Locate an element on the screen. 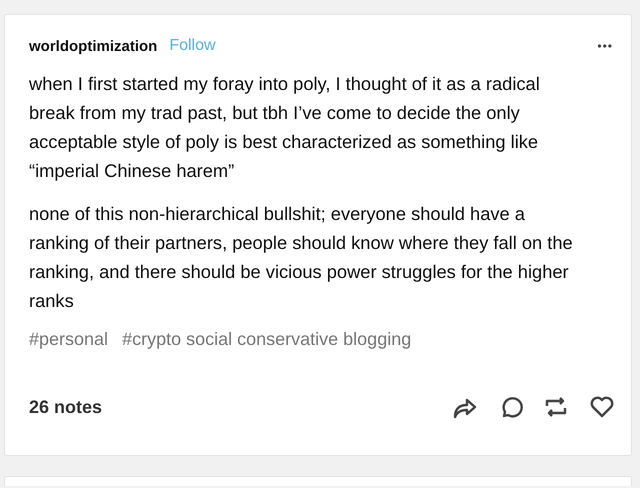  notes-count: 26 notes is located at coordinates (65, 407).